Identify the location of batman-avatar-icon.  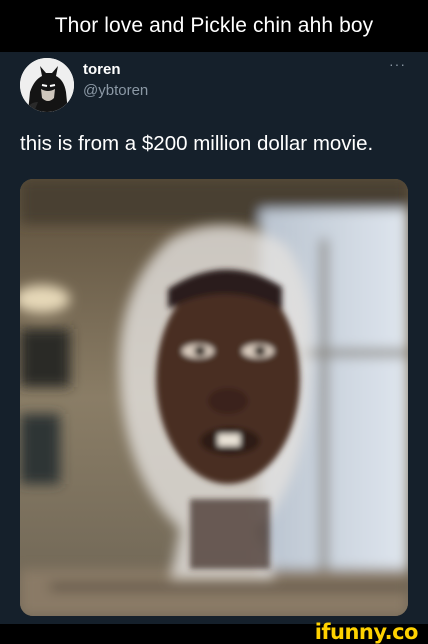
(47, 85).